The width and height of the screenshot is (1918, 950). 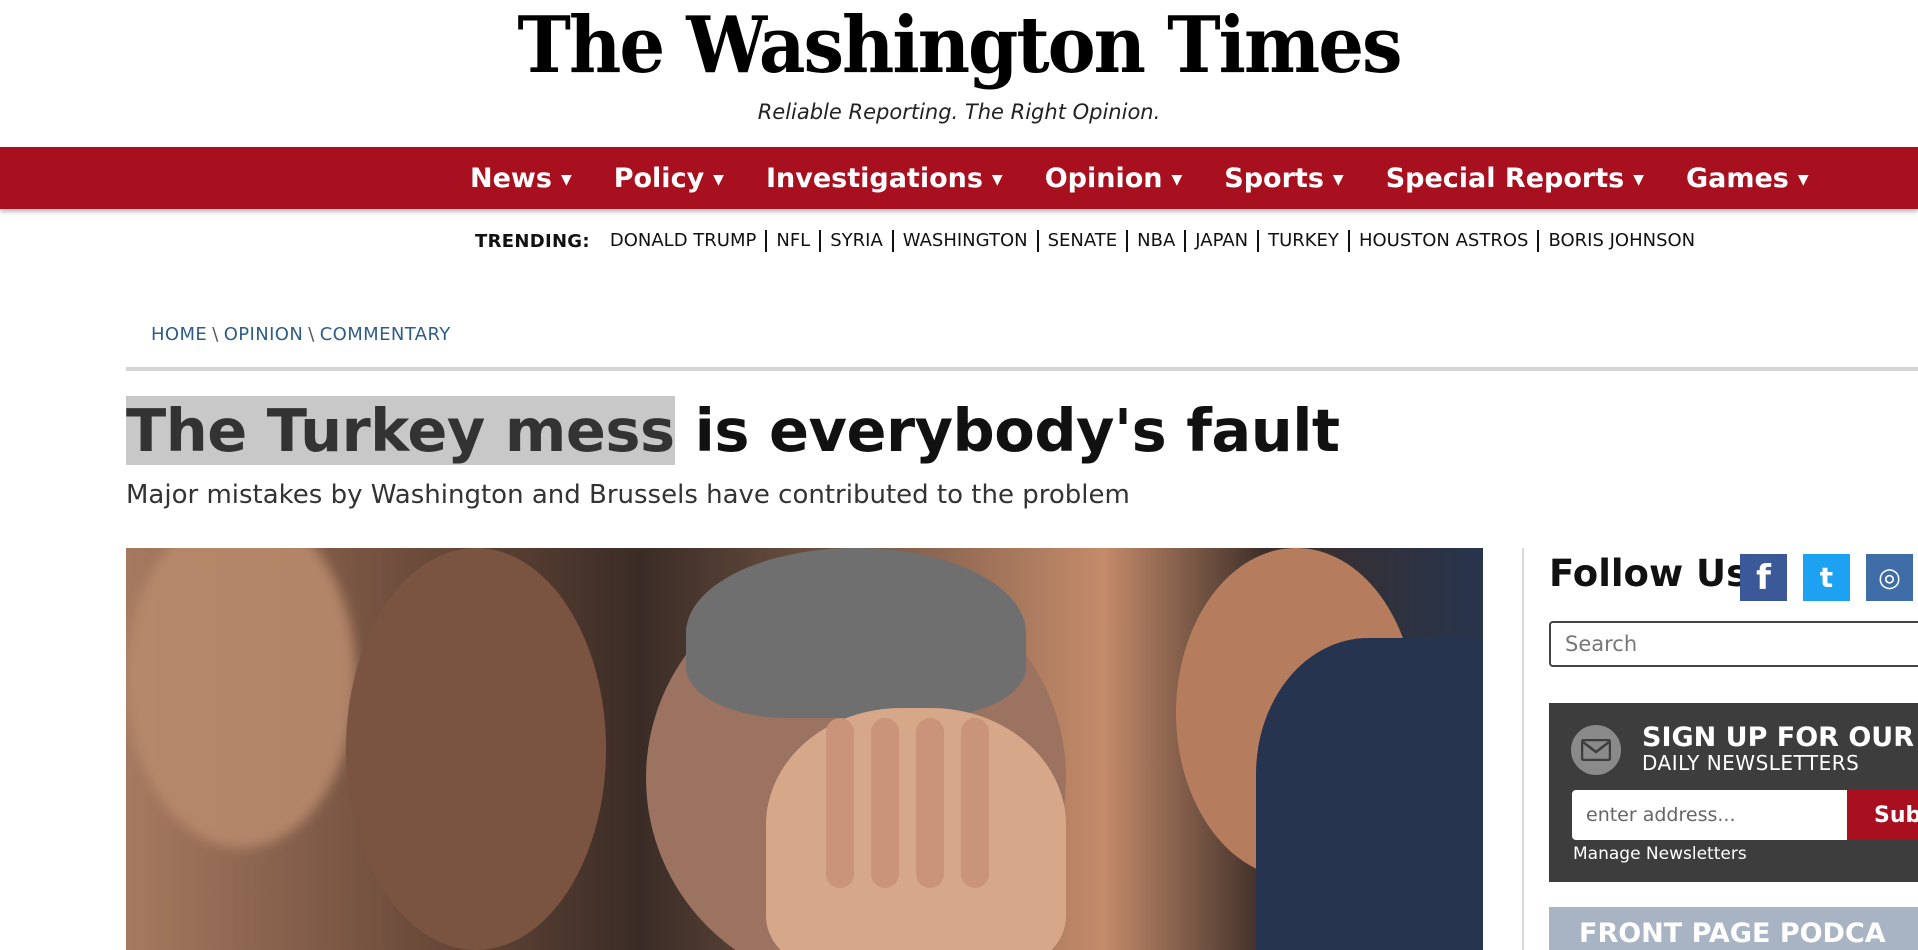 I want to click on nav-item-opinion: Opinion ▼, so click(x=1114, y=178).